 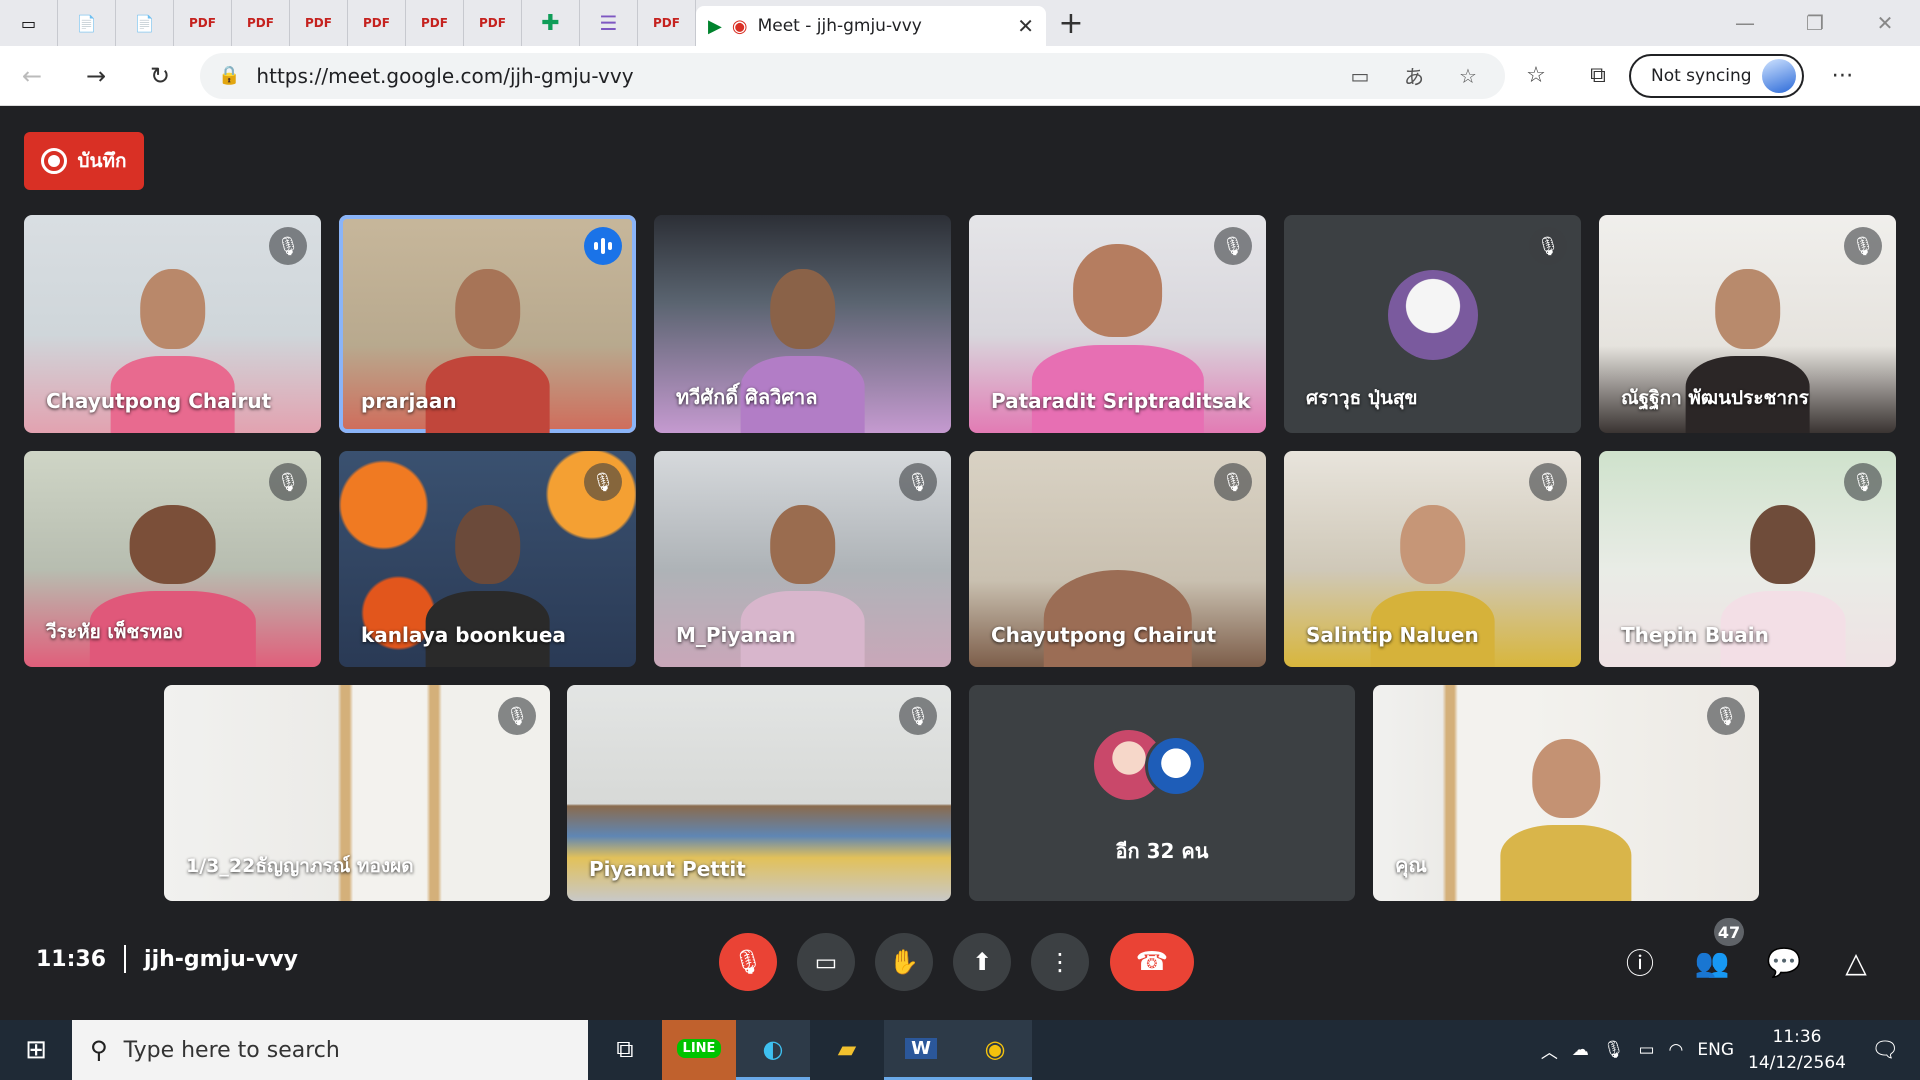 I want to click on taskbar-app-explorer: ▰, so click(x=847, y=1050).